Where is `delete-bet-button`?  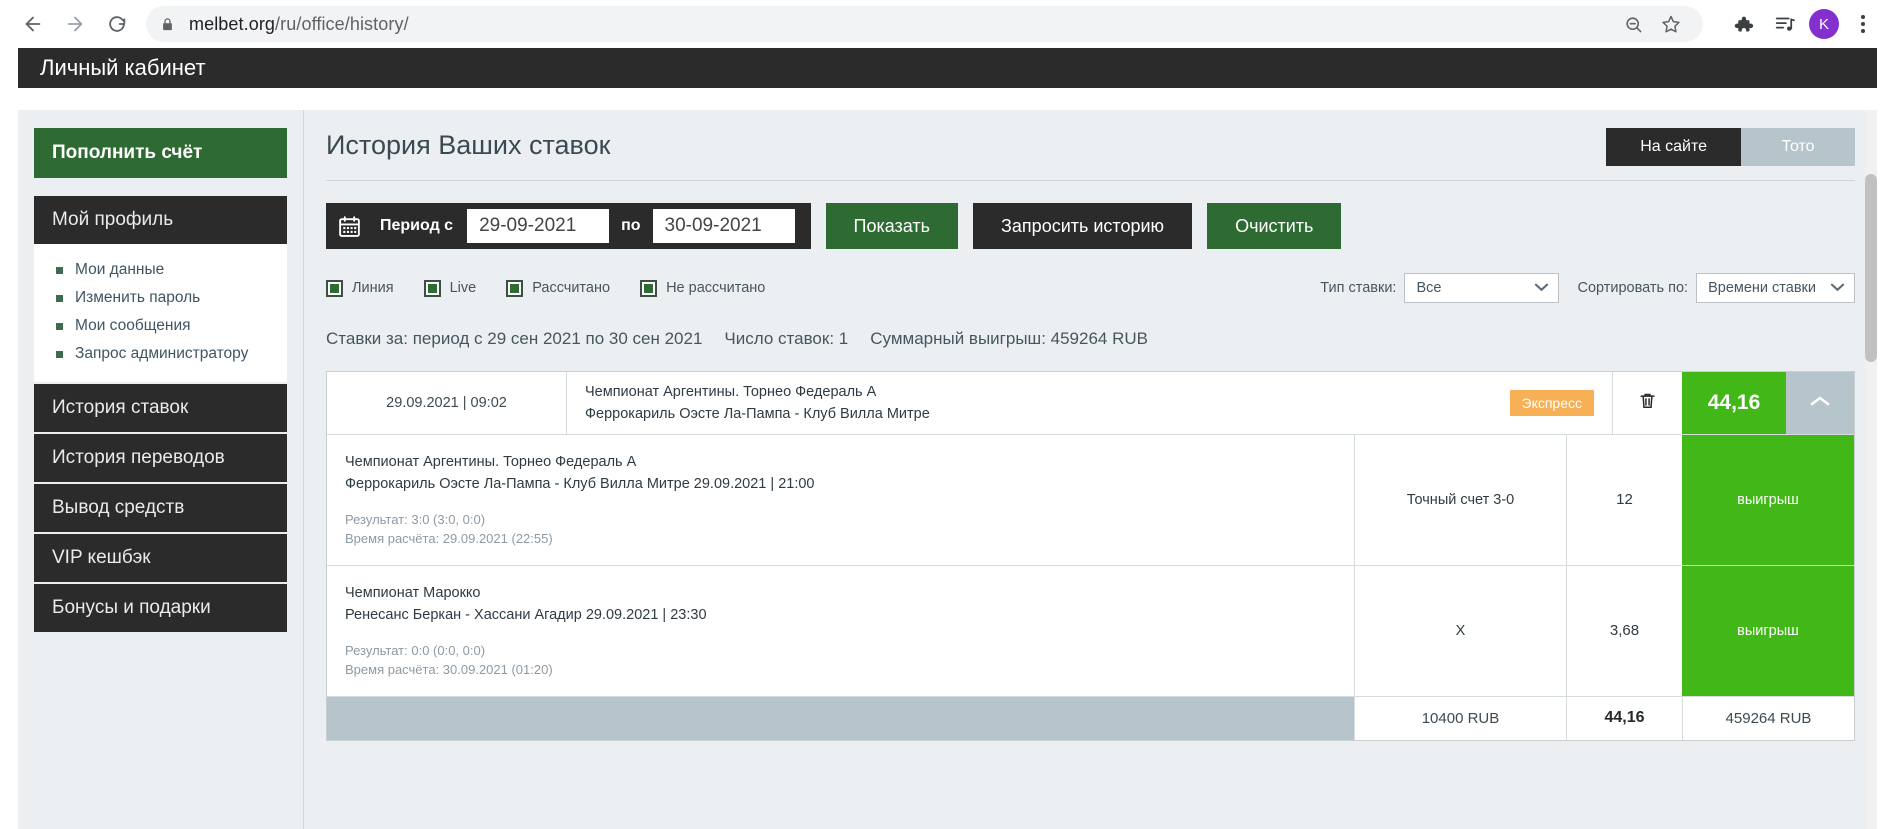 delete-bet-button is located at coordinates (1647, 403).